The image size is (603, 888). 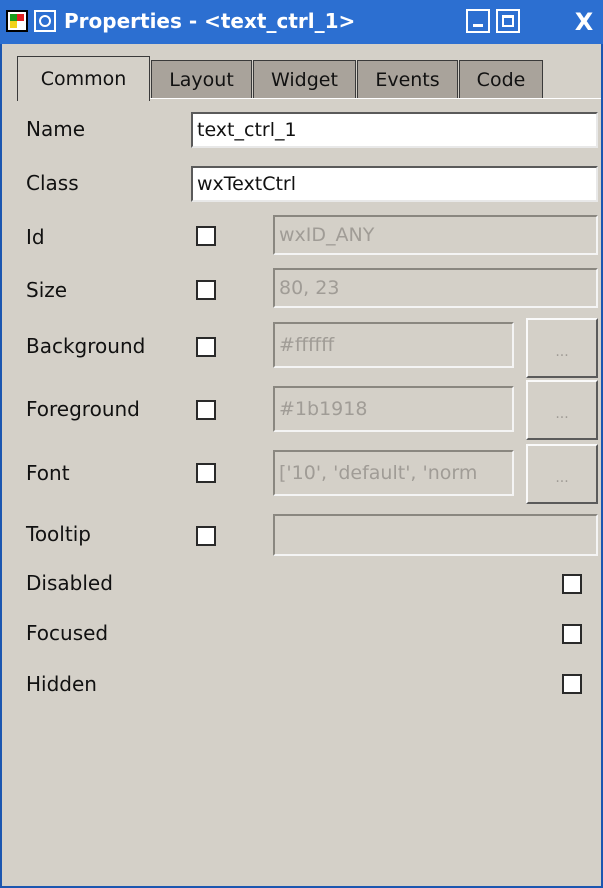 What do you see at coordinates (508, 21) in the screenshot?
I see `maximize-icon` at bounding box center [508, 21].